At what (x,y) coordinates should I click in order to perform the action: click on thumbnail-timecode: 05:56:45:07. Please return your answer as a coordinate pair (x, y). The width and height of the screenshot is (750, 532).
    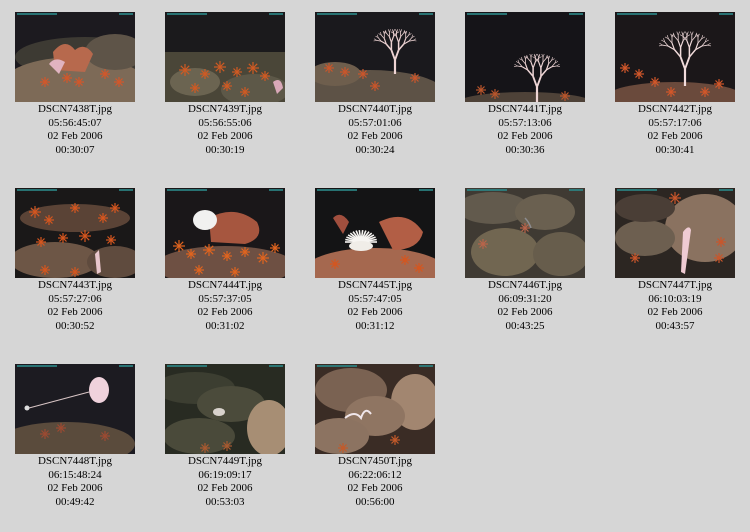
    Looking at the image, I should click on (75, 122).